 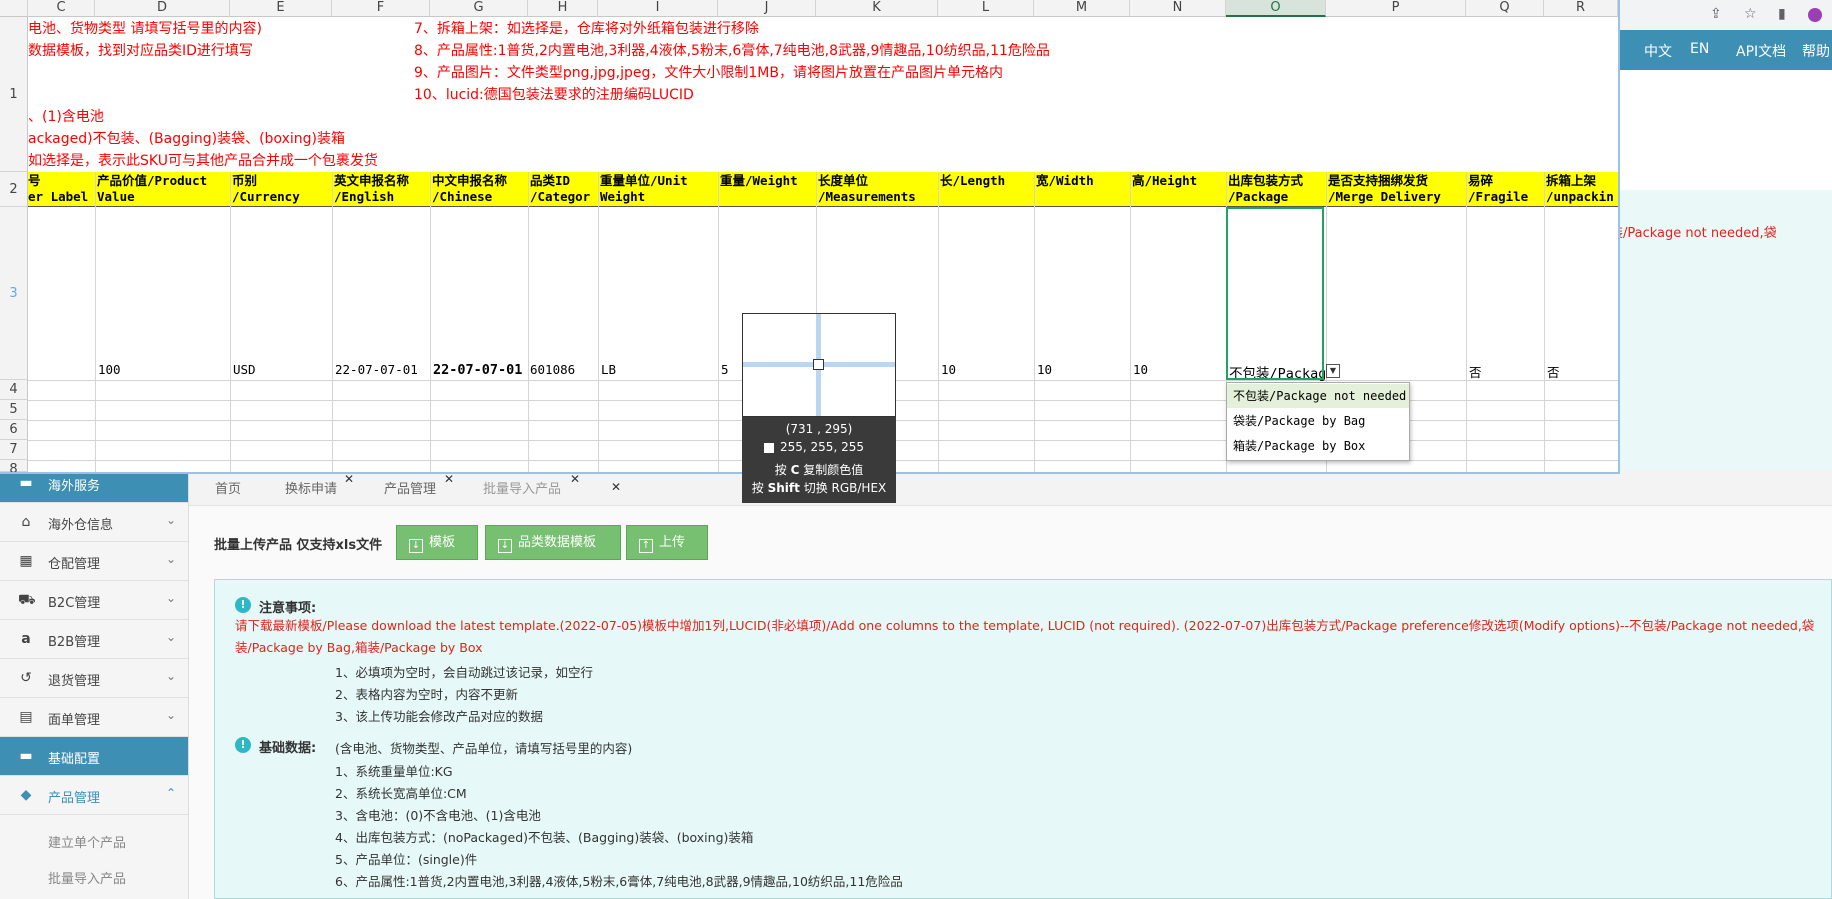 I want to click on row-header: 2, so click(x=14, y=189).